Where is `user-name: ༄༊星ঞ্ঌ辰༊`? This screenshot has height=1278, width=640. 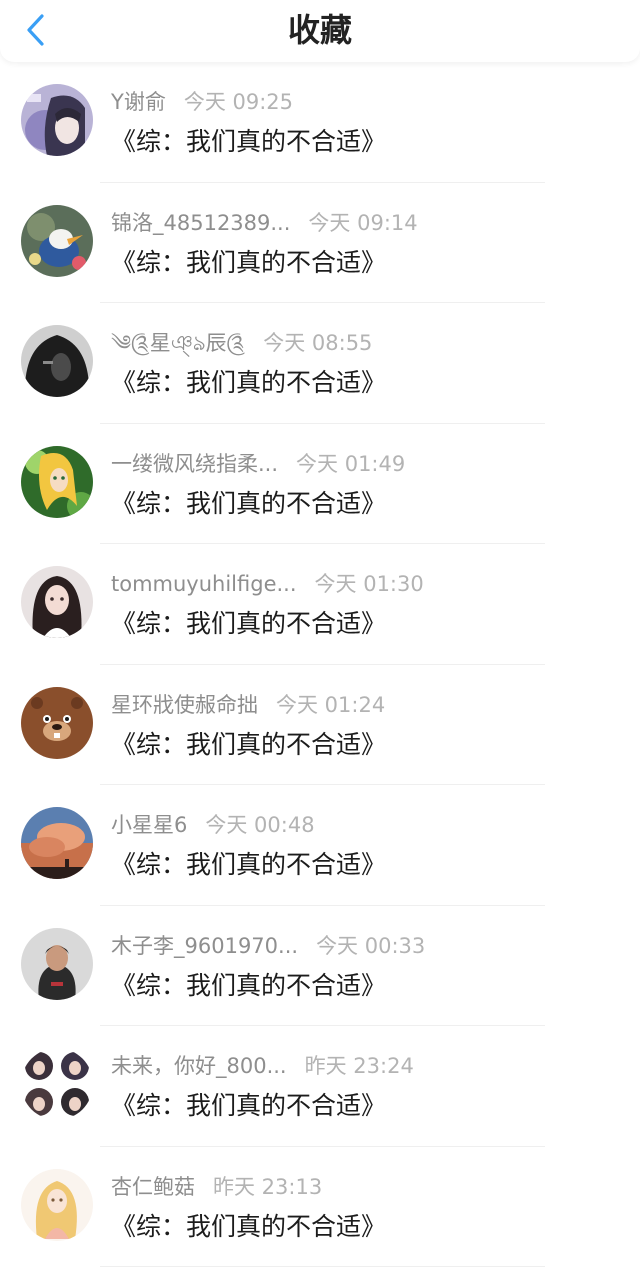 user-name: ༄༊星ঞ্ঌ辰༊ is located at coordinates (178, 343).